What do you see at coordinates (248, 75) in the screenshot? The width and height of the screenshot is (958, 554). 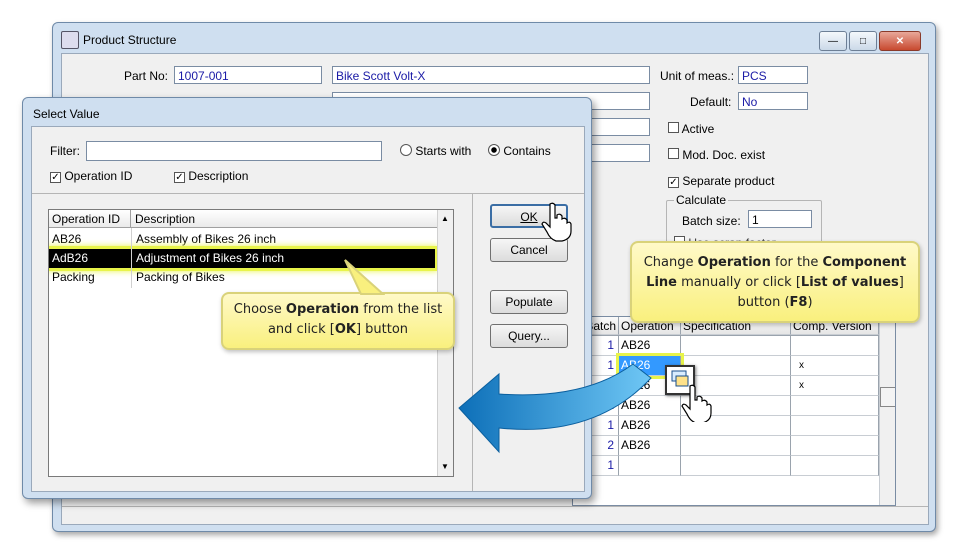 I see `part-no-field: 1007-001` at bounding box center [248, 75].